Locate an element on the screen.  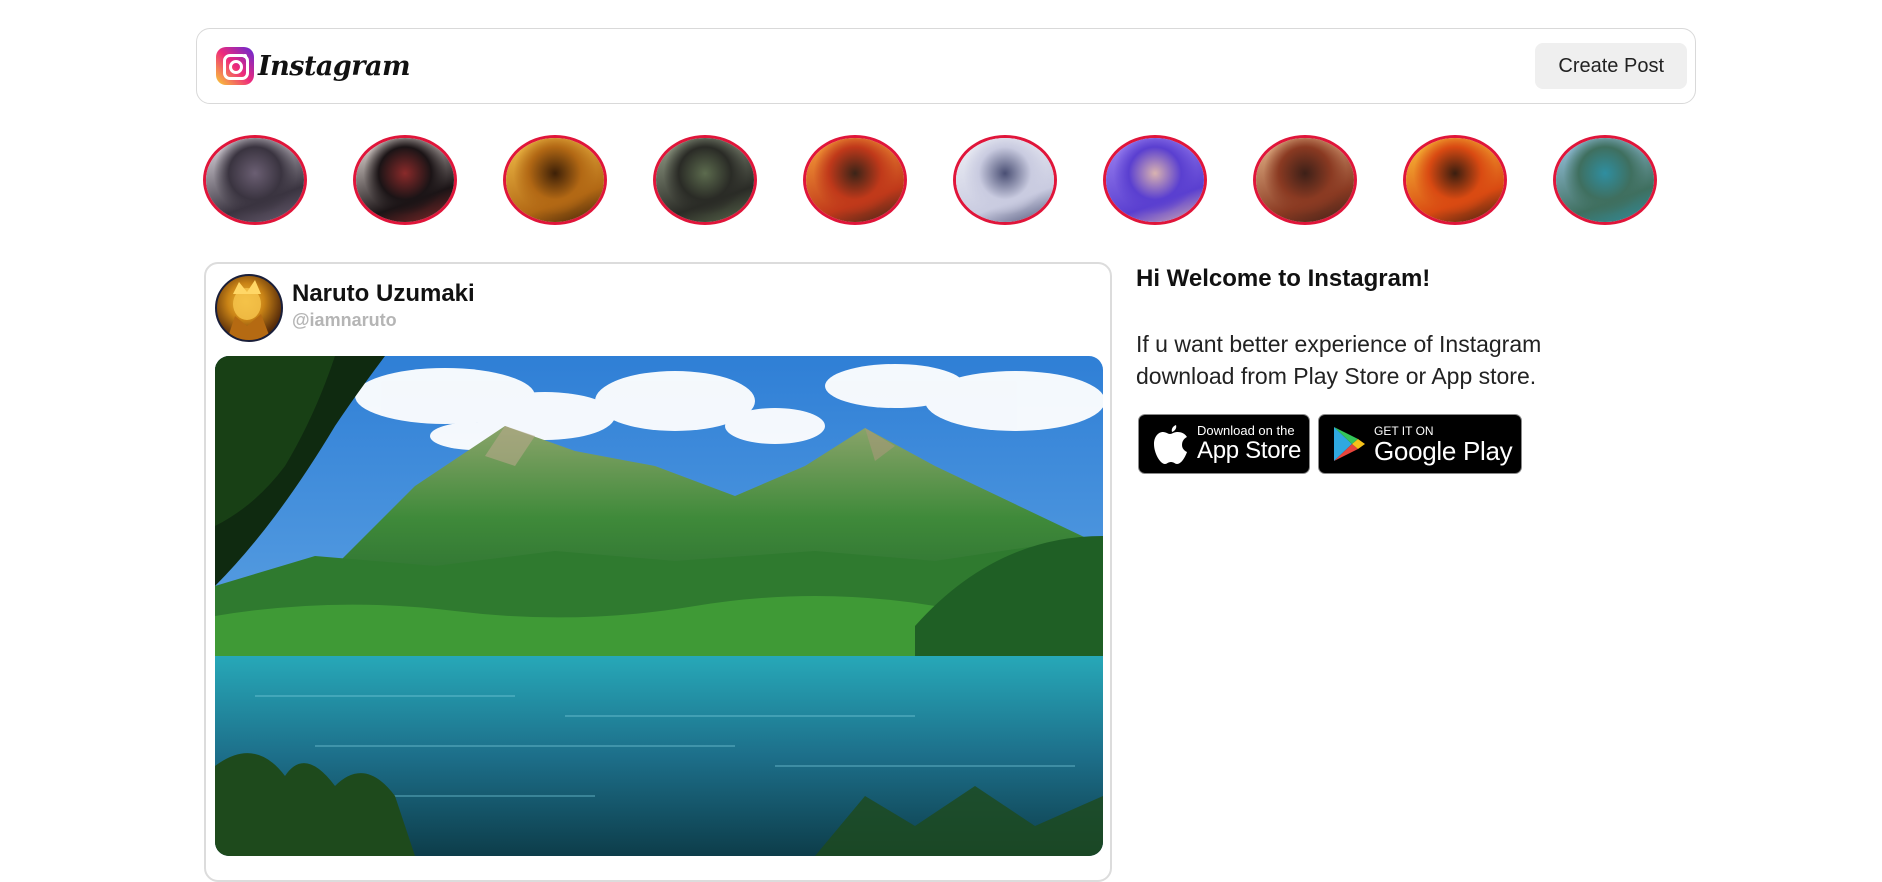
app-store-big-text: App Store is located at coordinates (1249, 450).